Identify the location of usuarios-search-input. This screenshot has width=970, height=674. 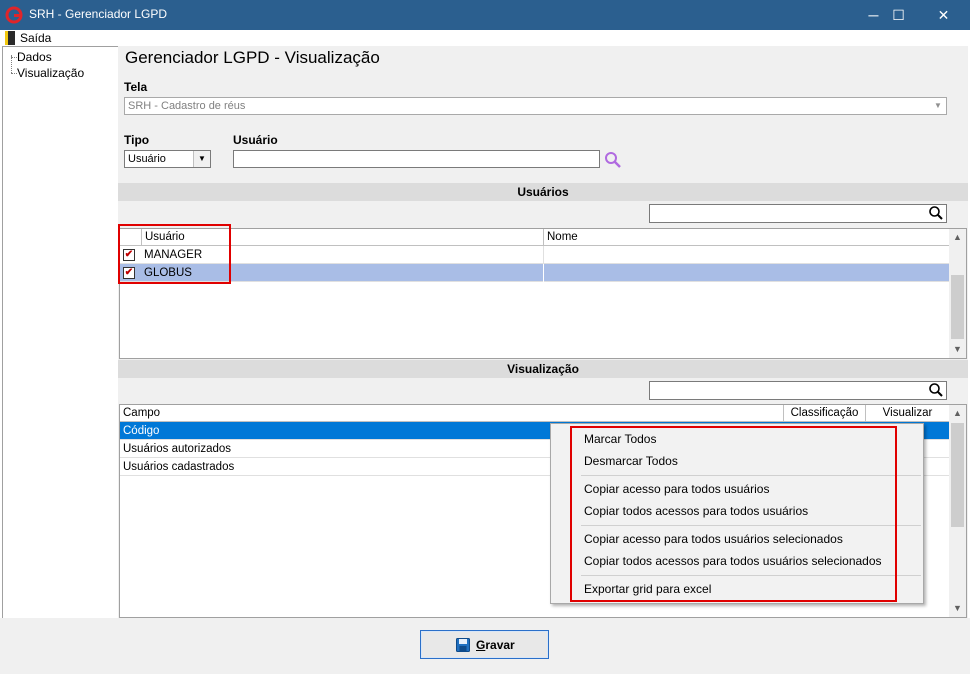
(798, 213).